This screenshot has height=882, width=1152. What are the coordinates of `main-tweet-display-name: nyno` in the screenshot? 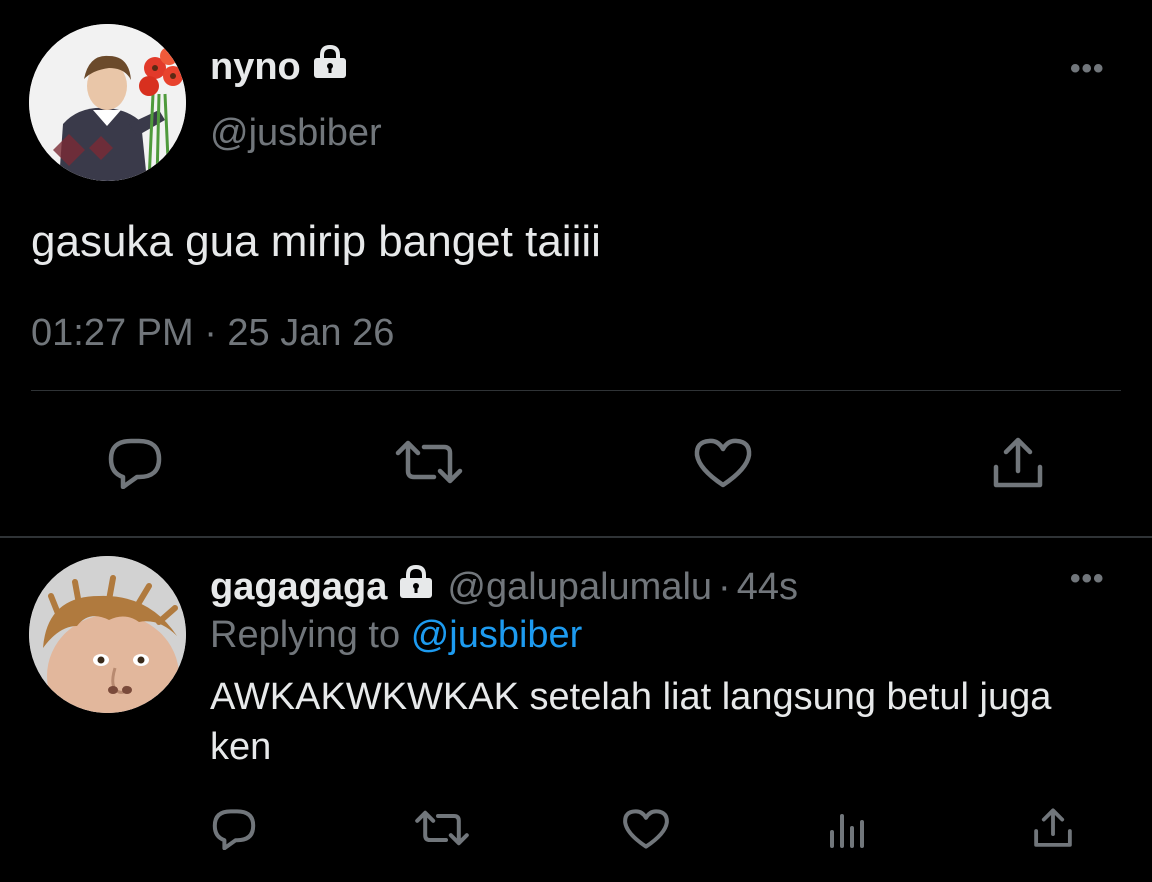 It's located at (255, 67).